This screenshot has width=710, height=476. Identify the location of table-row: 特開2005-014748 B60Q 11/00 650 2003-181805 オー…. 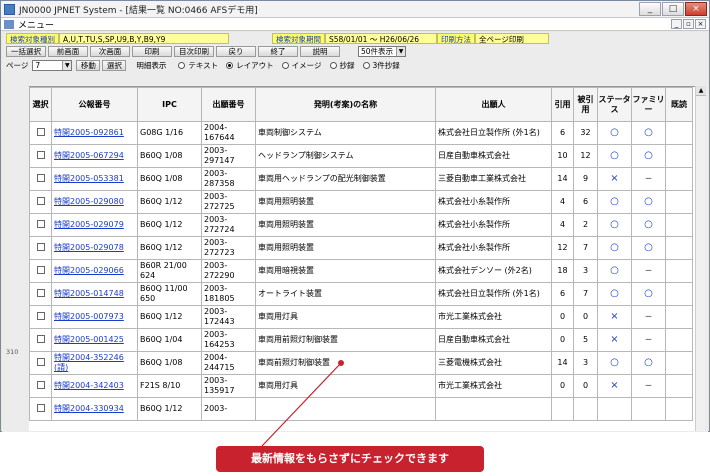
(361, 294).